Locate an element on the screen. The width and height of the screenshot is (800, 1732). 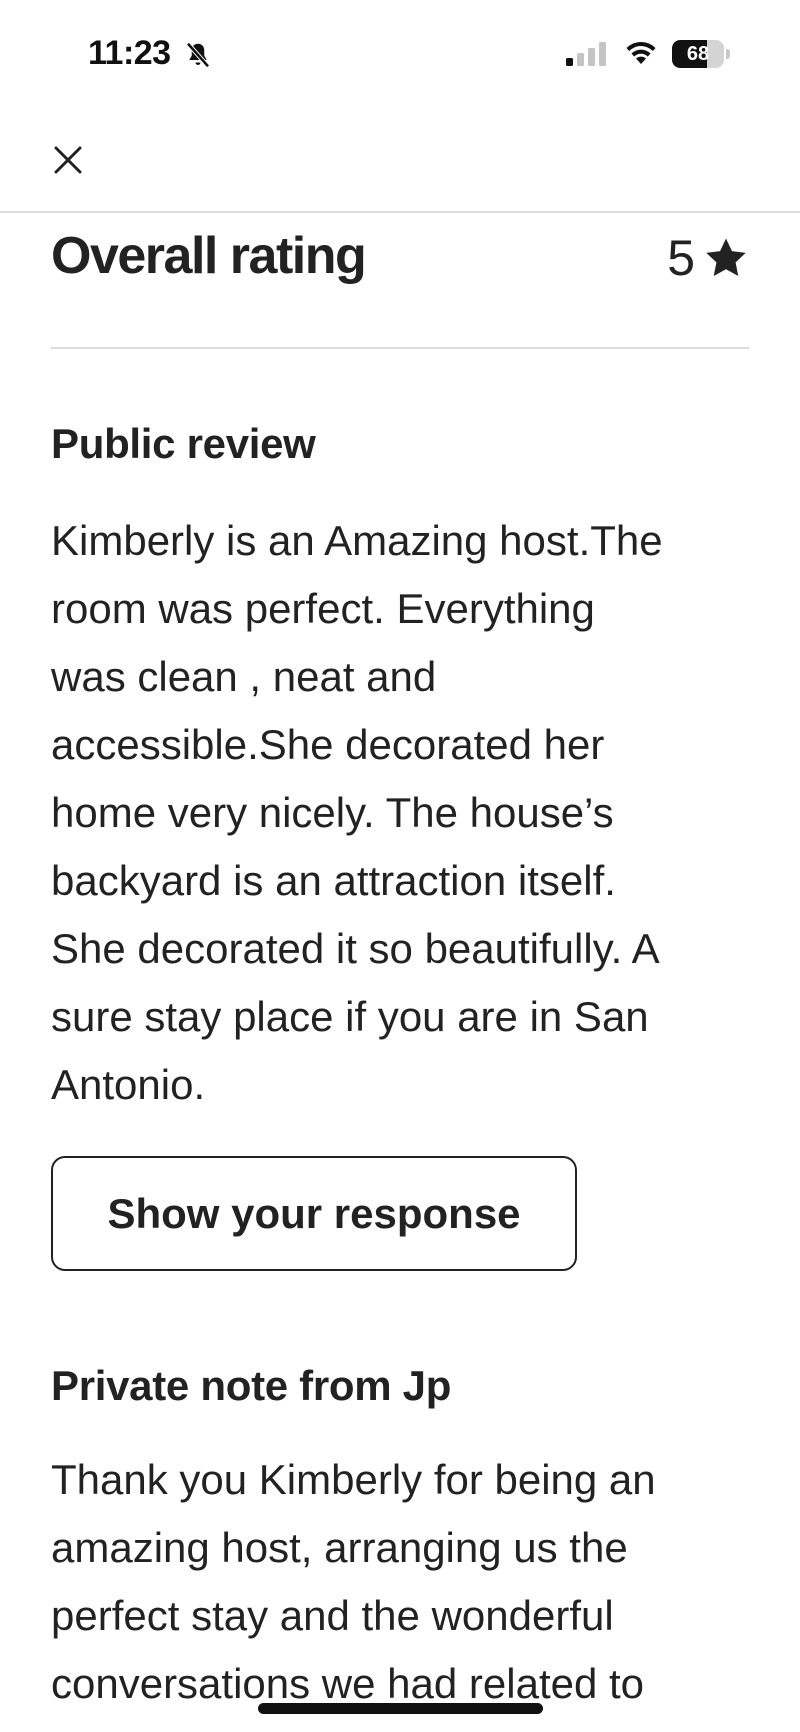
public-review-title: Public review is located at coordinates (183, 443).